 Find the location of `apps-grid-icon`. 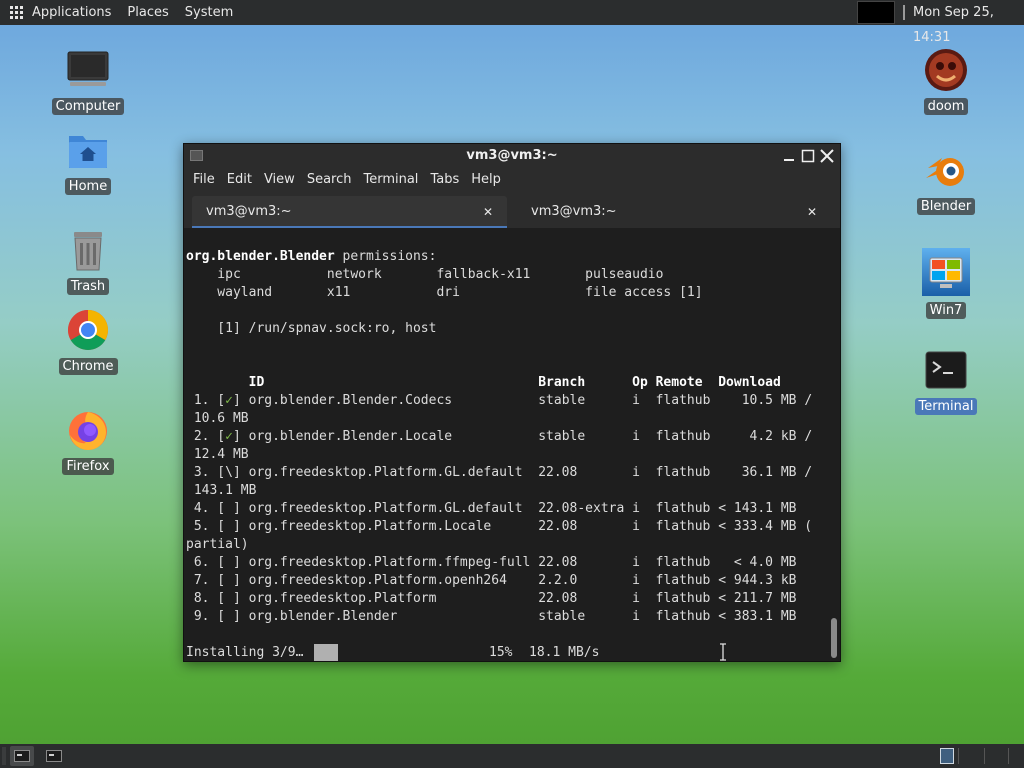

apps-grid-icon is located at coordinates (16, 12).